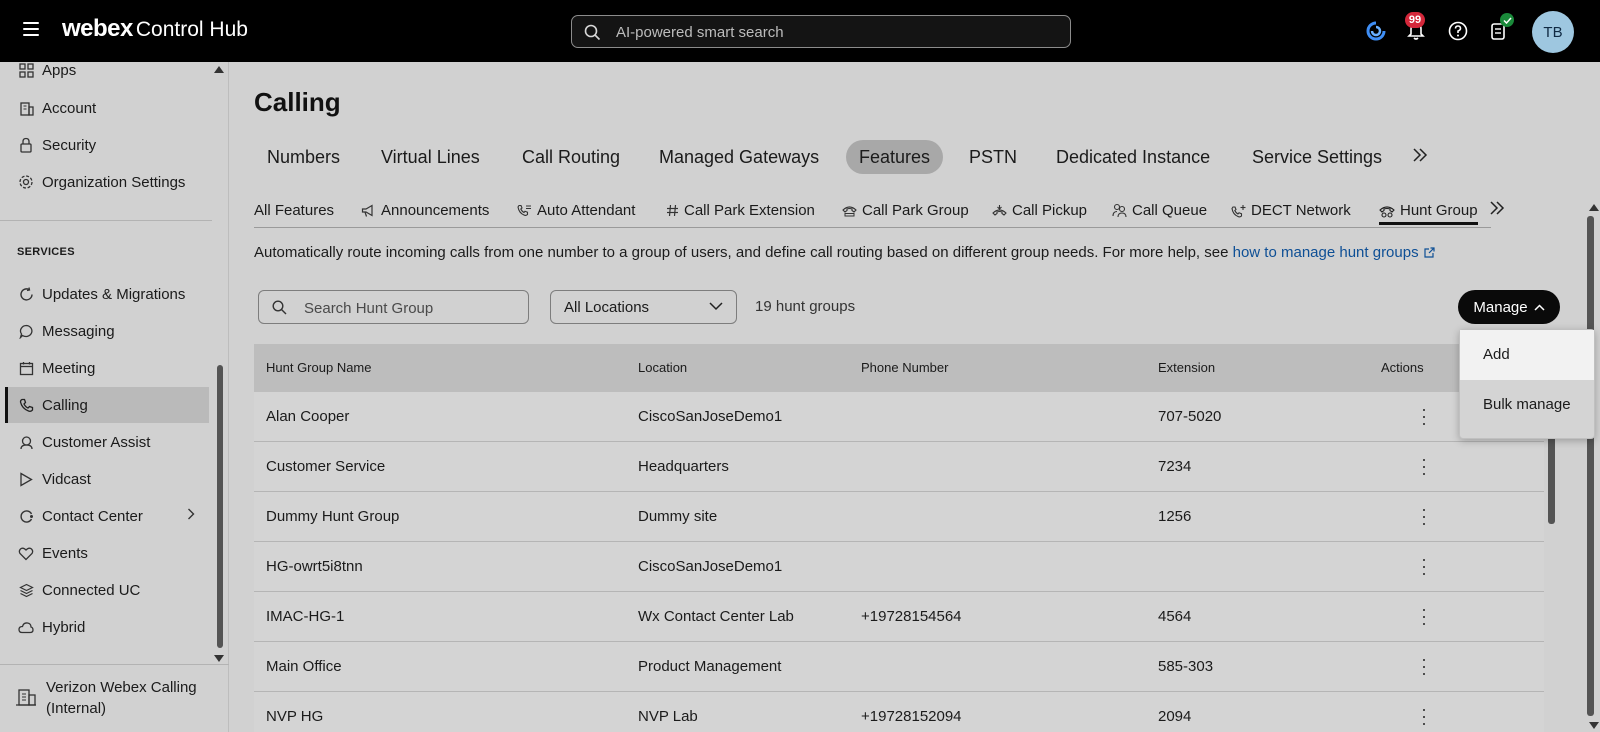 Image resolution: width=1600 pixels, height=732 pixels. I want to click on sidebar-item-organization-settings: Organization Settings, so click(105, 182).